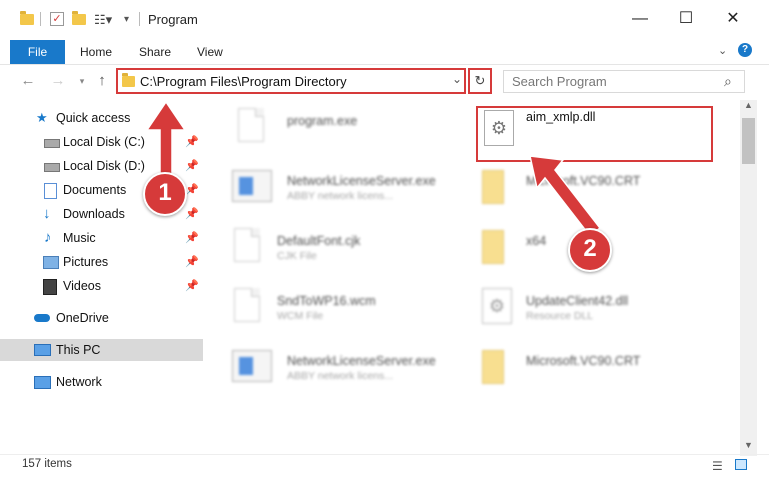  Describe the element at coordinates (590, 250) in the screenshot. I see `step-badge-2: 2` at that location.